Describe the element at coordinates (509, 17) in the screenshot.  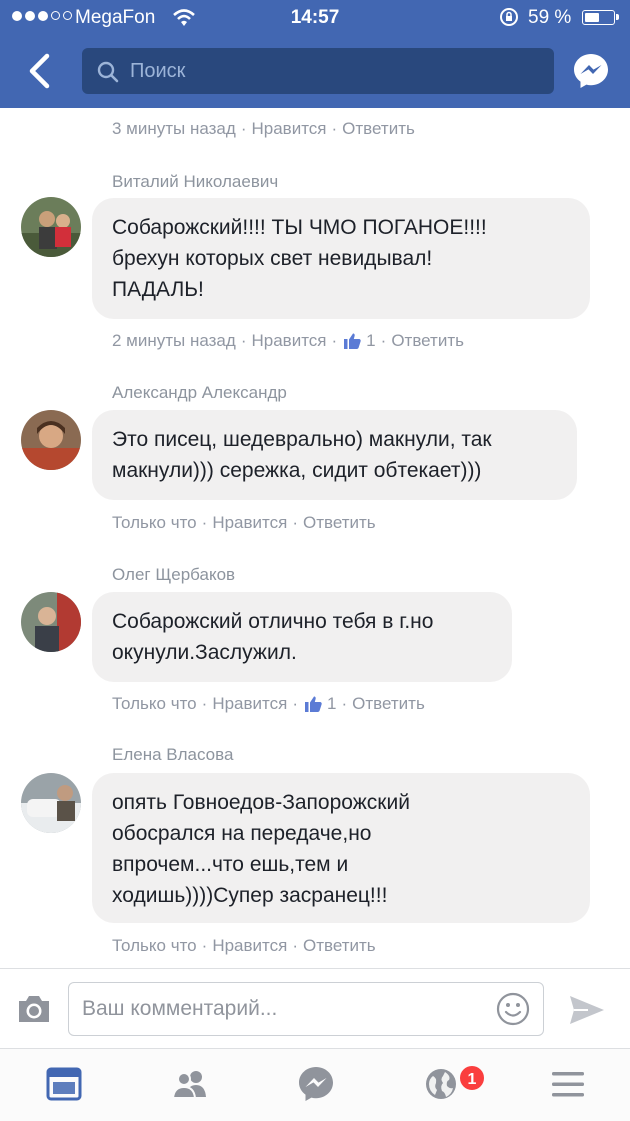
I see `rotation-lock-icon` at that location.